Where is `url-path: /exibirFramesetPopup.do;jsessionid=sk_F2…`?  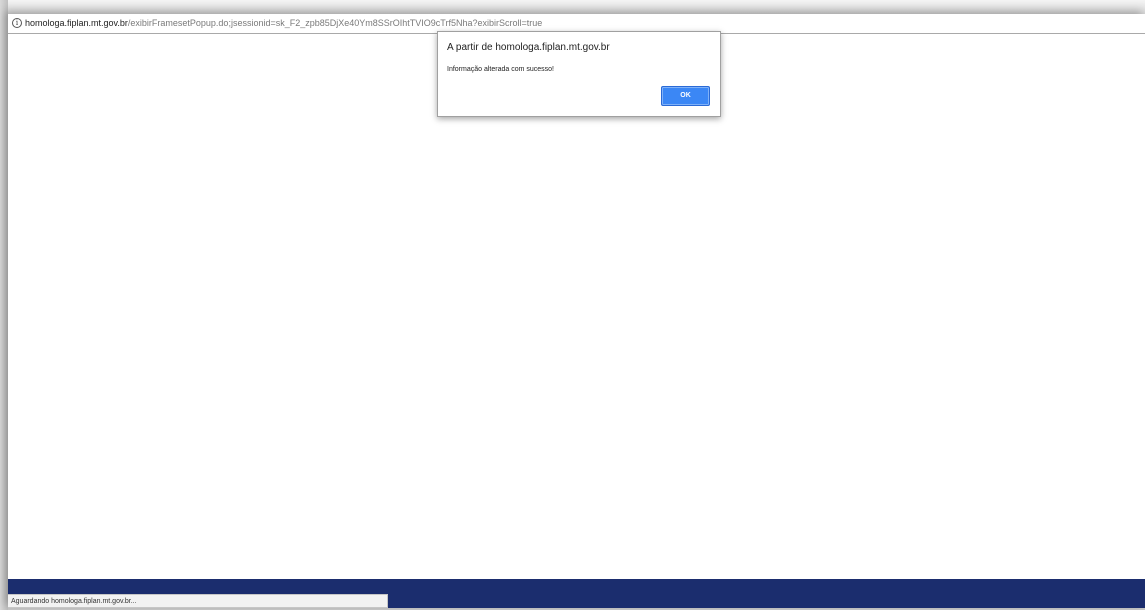
url-path: /exibirFramesetPopup.do;jsessionid=sk_F2… is located at coordinates (335, 23).